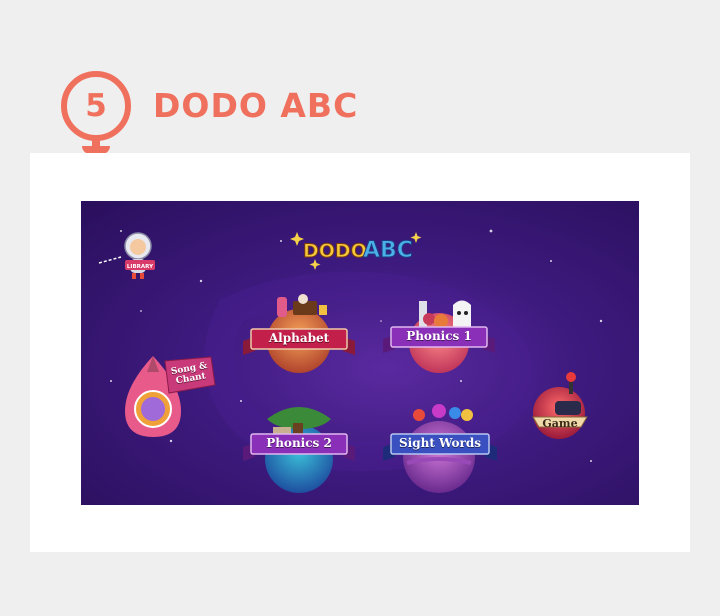 Image resolution: width=720 pixels, height=616 pixels. Describe the element at coordinates (96, 106) in the screenshot. I see `step-number: 5` at that location.